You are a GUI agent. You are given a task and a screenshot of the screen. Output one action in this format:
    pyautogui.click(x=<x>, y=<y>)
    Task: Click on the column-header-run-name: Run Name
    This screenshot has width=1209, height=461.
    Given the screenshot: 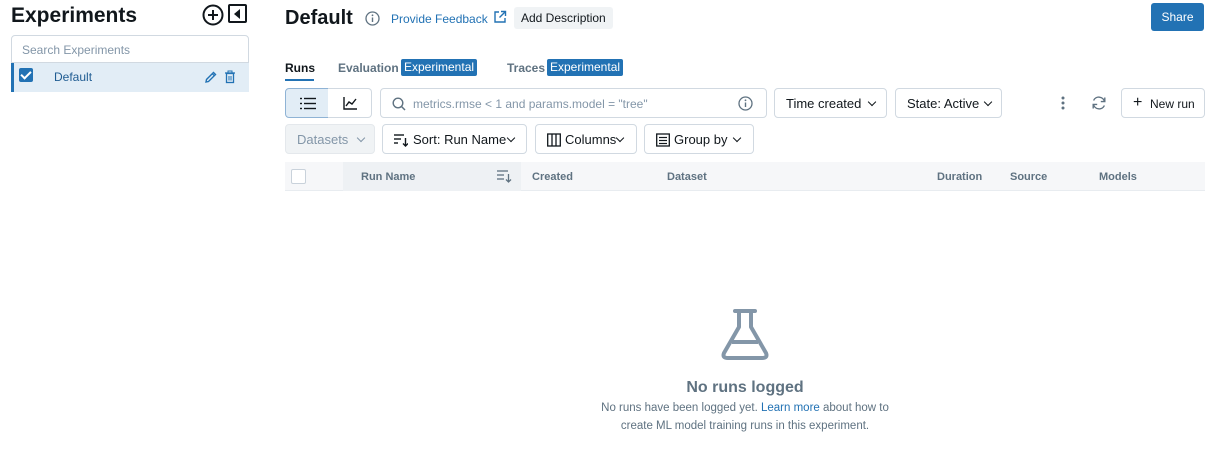 What is the action you would take?
    pyautogui.click(x=388, y=177)
    